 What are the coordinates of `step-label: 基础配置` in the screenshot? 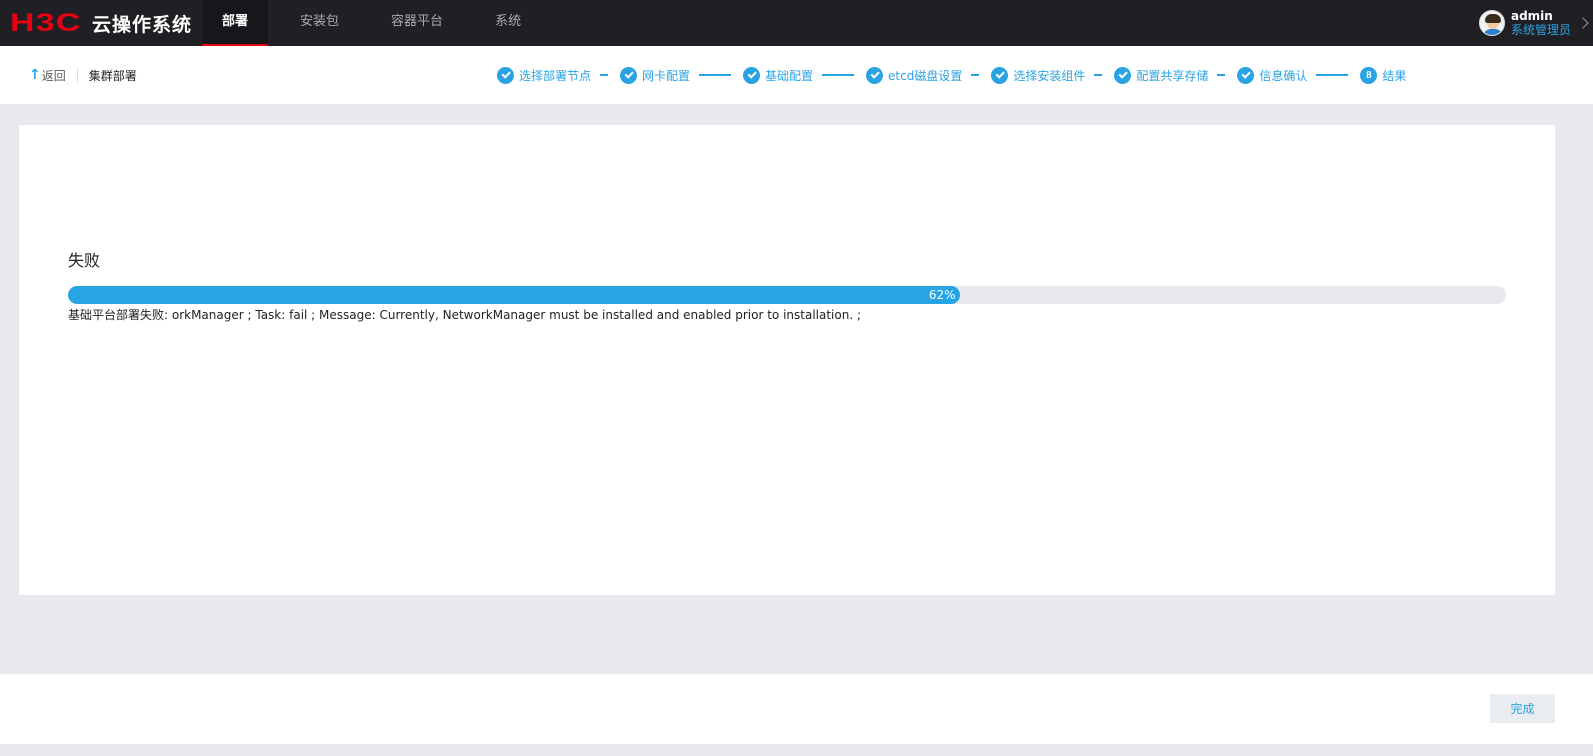 It's located at (789, 75).